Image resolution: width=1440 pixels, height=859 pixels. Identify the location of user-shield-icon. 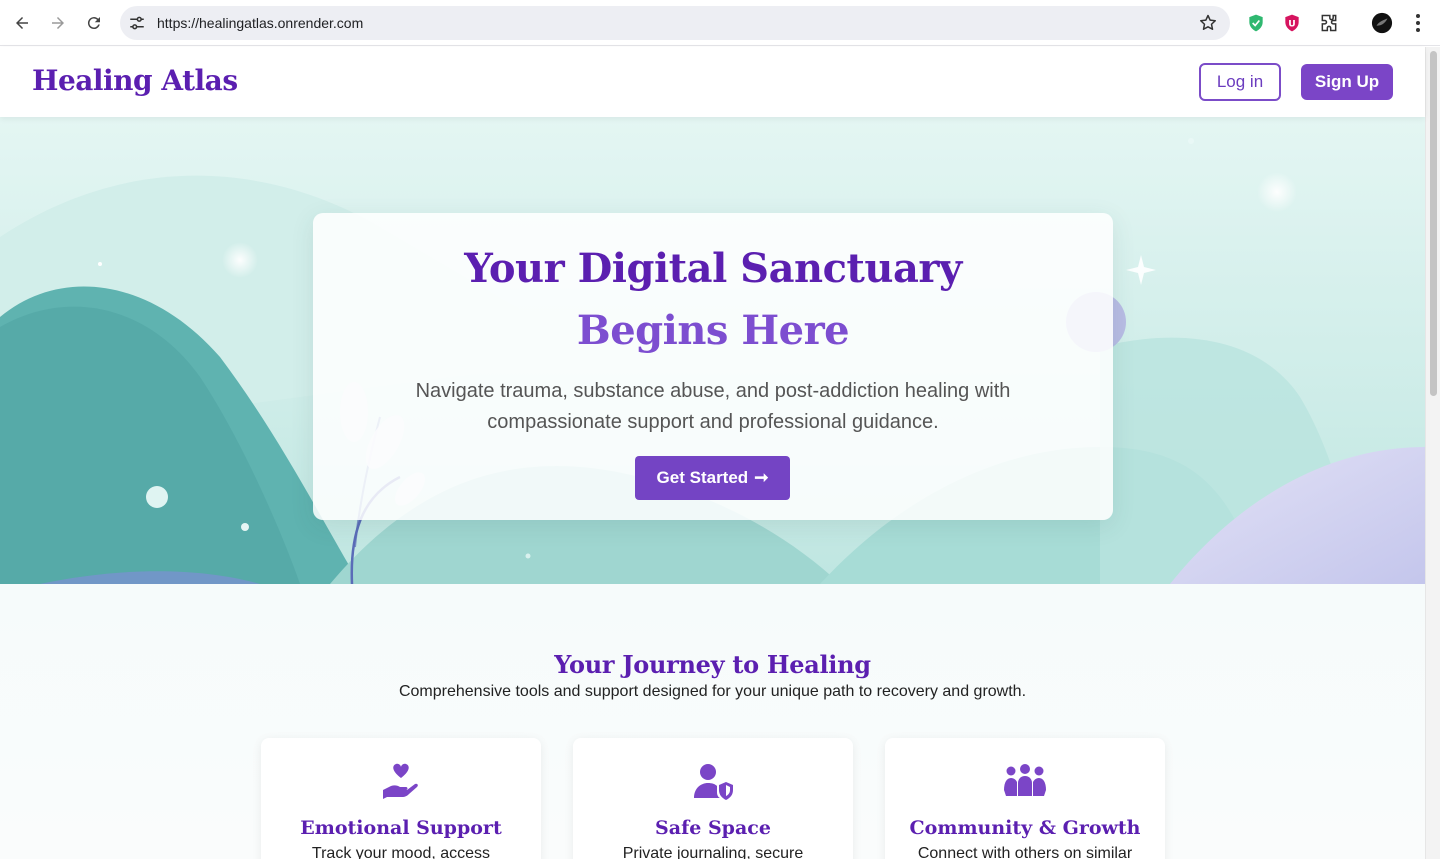
(713, 782).